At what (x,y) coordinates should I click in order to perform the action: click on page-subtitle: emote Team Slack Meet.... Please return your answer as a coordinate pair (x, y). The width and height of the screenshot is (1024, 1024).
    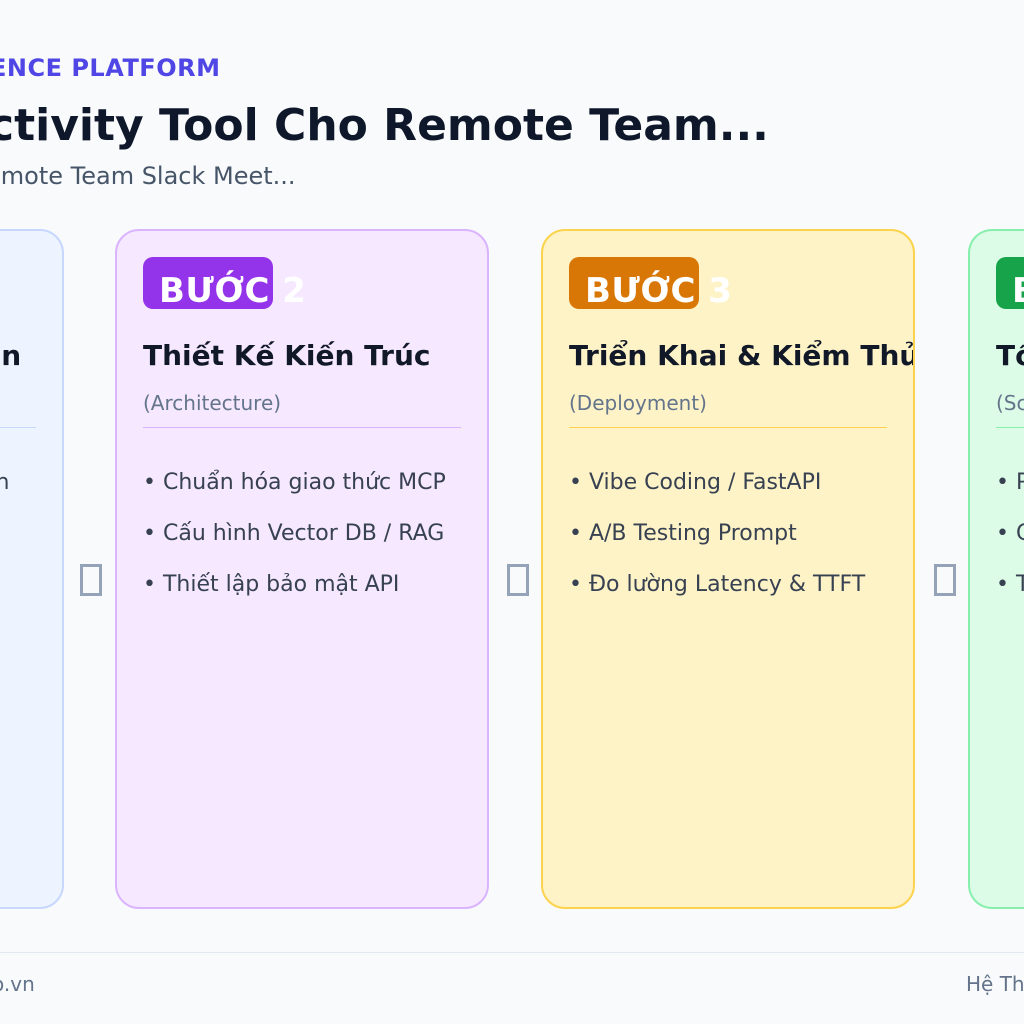
    Looking at the image, I should click on (148, 176).